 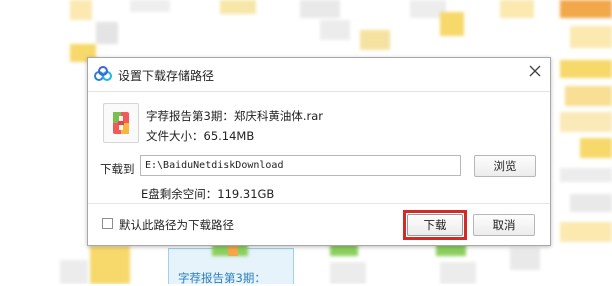 What do you see at coordinates (103, 73) in the screenshot?
I see `baidu-netdisk-logo-icon` at bounding box center [103, 73].